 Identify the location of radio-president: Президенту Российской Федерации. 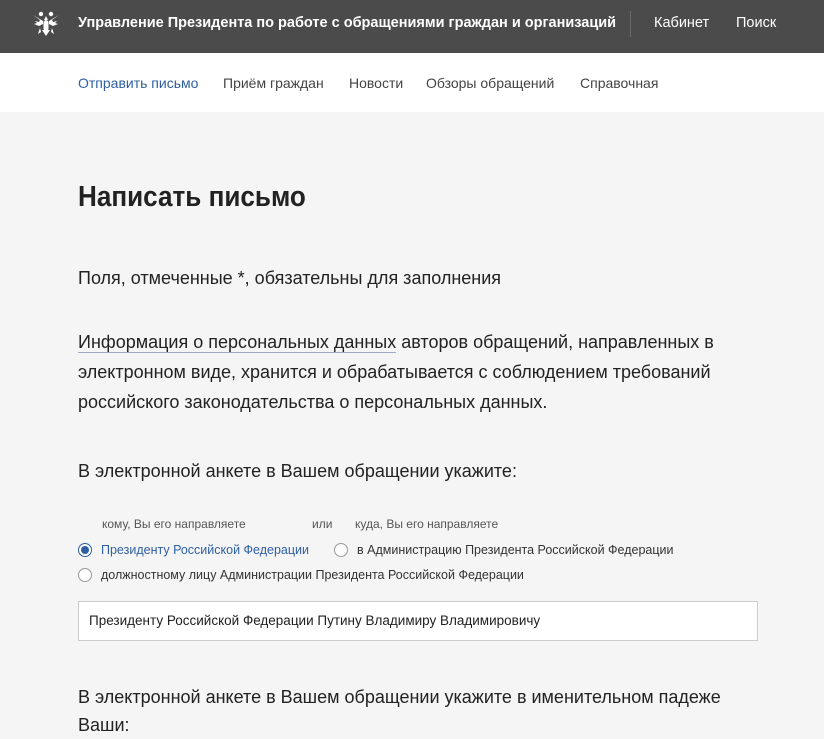
(193, 550).